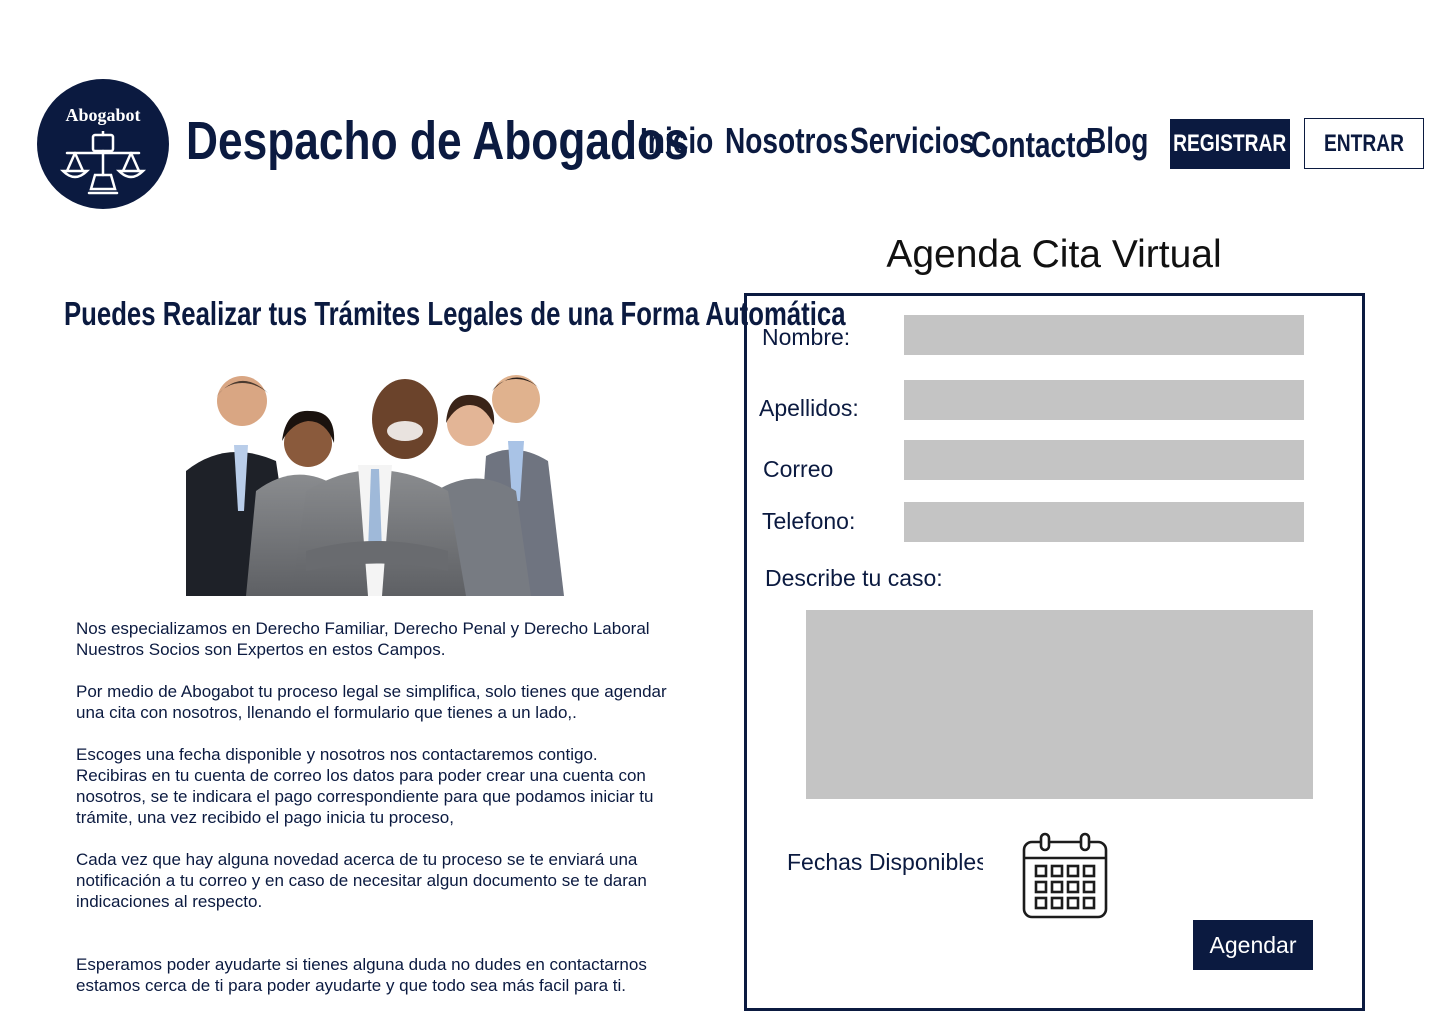 The image size is (1440, 1024). I want to click on site-title: Despacho de Abogados, so click(437, 141).